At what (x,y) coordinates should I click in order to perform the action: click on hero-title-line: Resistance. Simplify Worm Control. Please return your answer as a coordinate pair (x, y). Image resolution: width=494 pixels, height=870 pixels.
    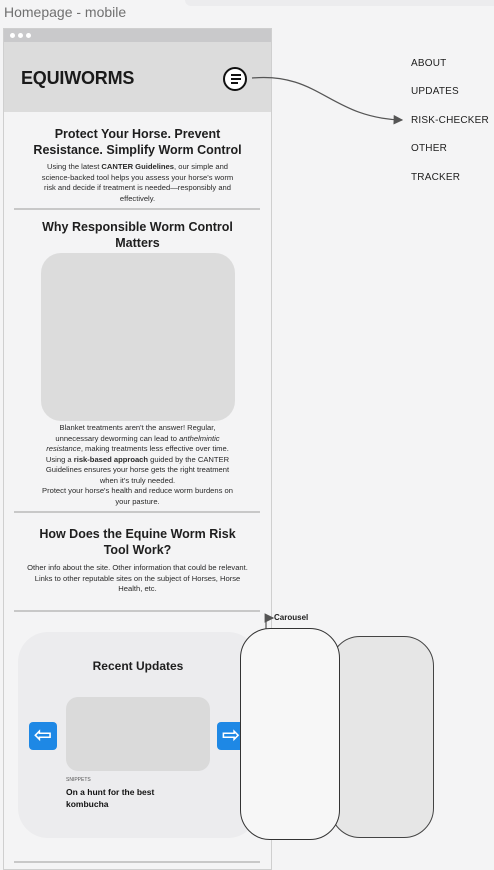
    Looking at the image, I should click on (137, 150).